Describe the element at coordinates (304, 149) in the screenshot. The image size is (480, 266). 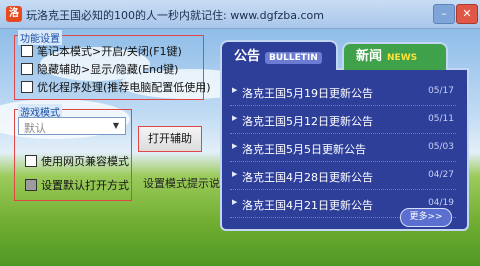
I see `news-title: 洛克王国5月5日更新公告` at that location.